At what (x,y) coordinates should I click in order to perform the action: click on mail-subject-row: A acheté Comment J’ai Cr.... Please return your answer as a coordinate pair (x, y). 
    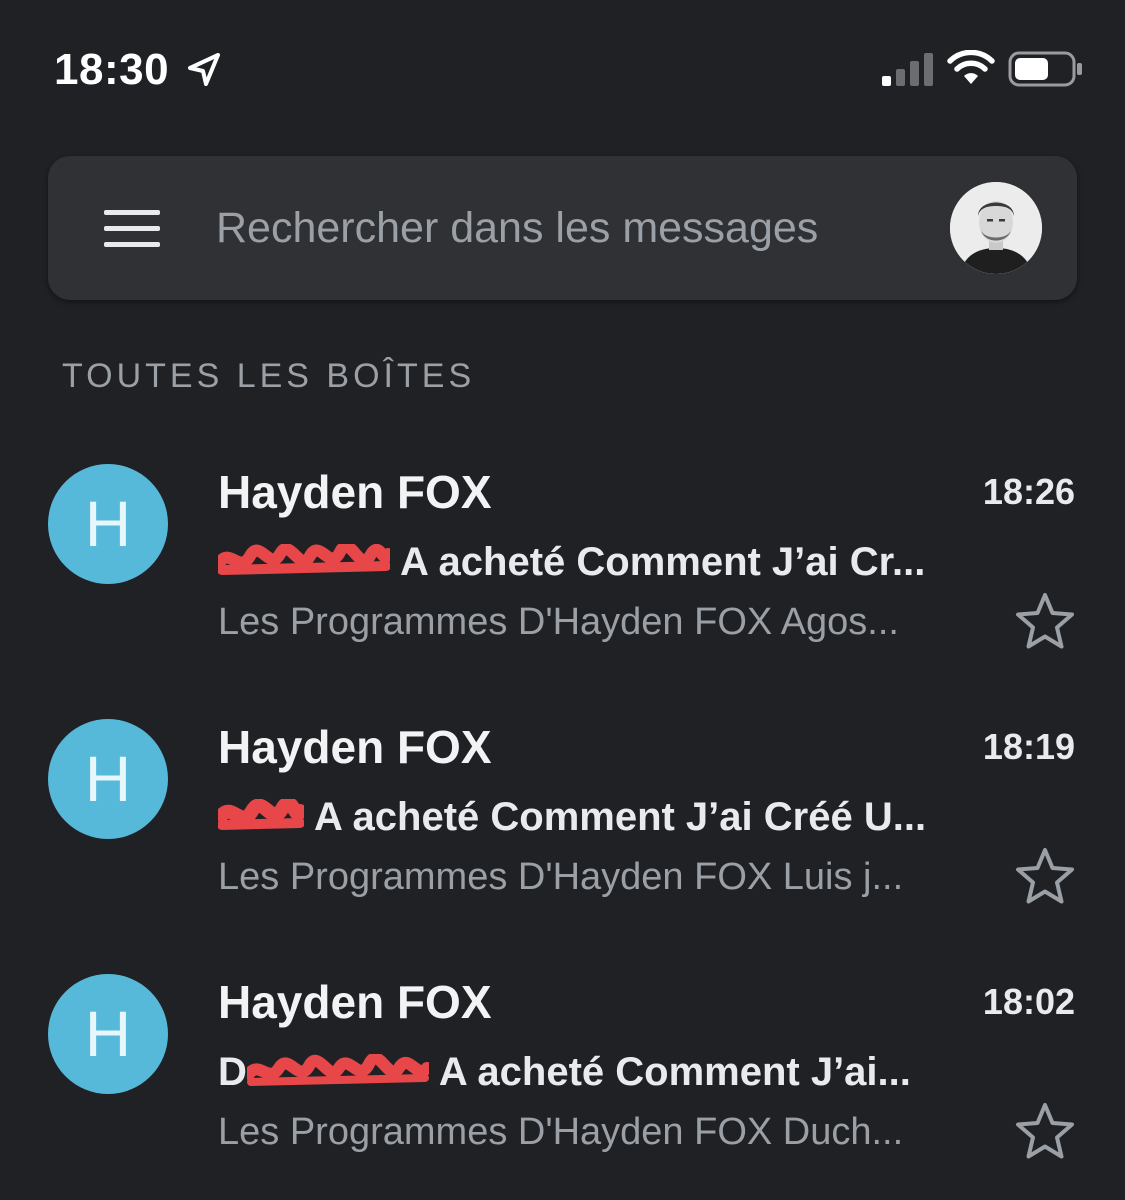
    Looking at the image, I should click on (608, 562).